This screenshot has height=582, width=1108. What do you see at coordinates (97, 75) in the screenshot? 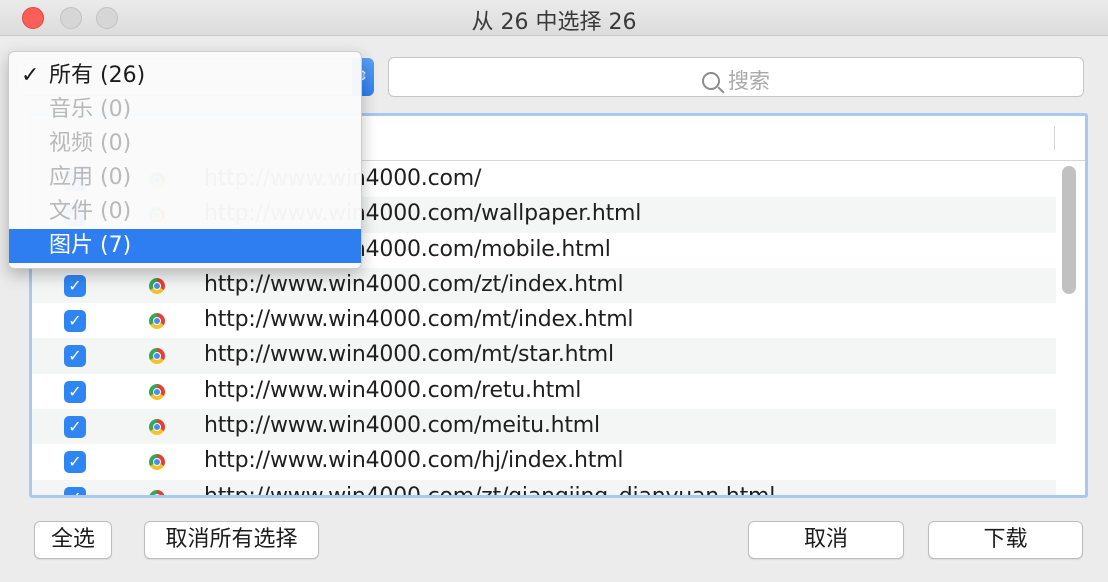
I see `filter-menu-item-label: 所有 (26)` at bounding box center [97, 75].